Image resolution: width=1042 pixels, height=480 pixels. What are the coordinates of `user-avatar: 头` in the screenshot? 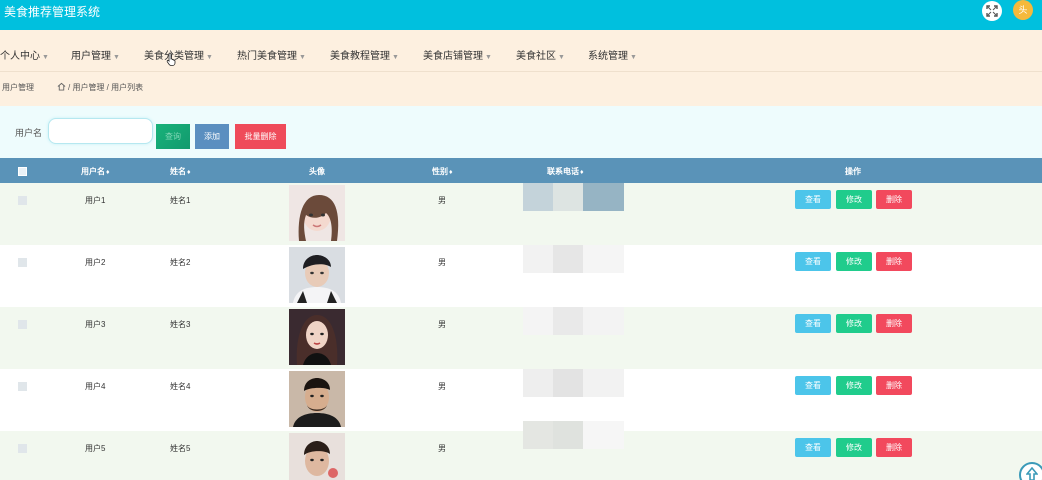 It's located at (1023, 10).